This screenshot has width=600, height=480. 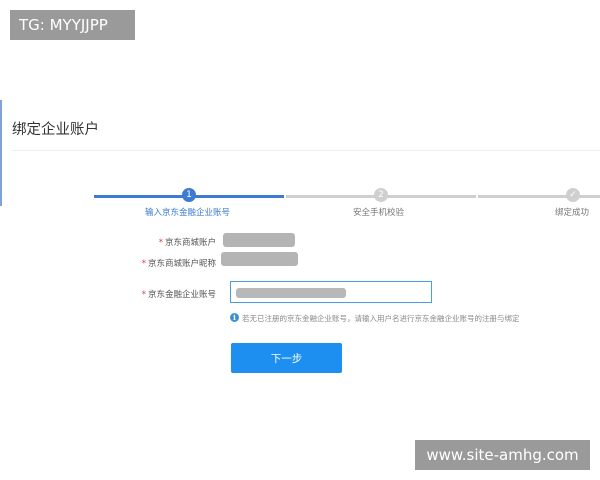 What do you see at coordinates (72, 25) in the screenshot?
I see `watermark-top: TG: MYYJJPP` at bounding box center [72, 25].